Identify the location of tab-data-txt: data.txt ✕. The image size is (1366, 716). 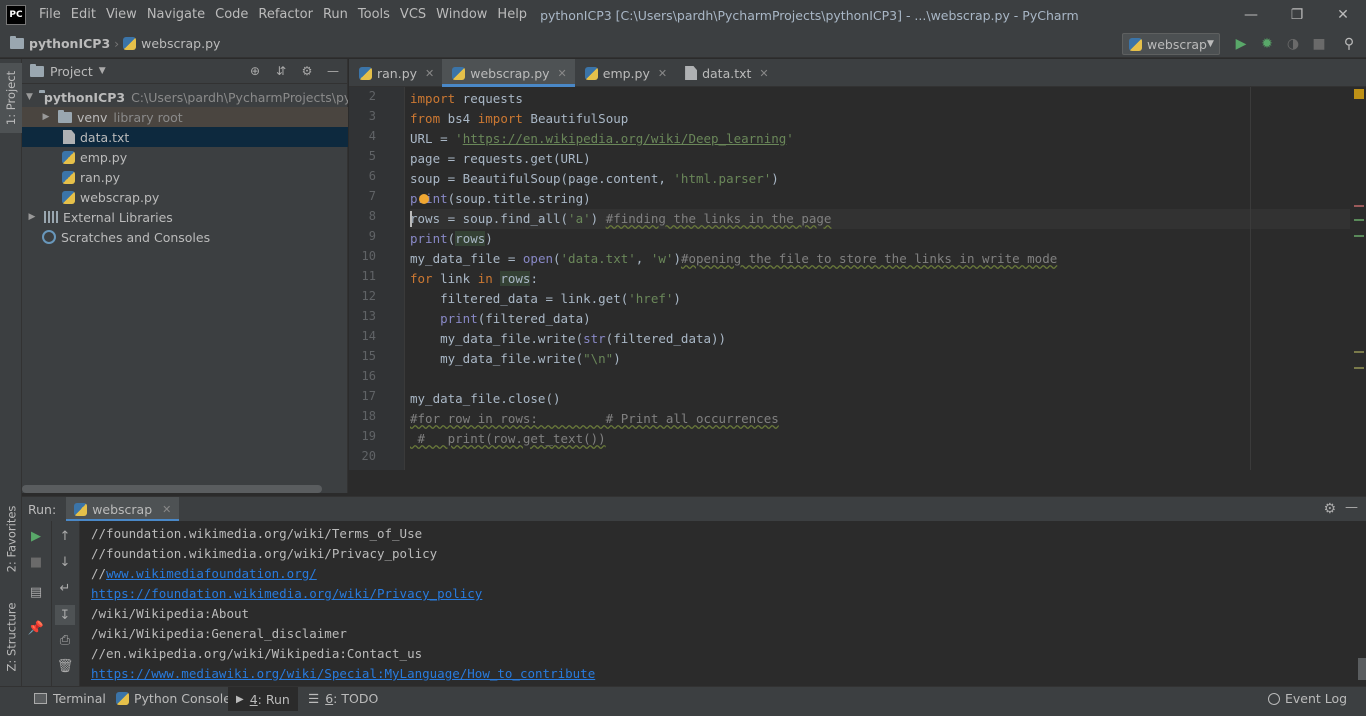
(726, 73).